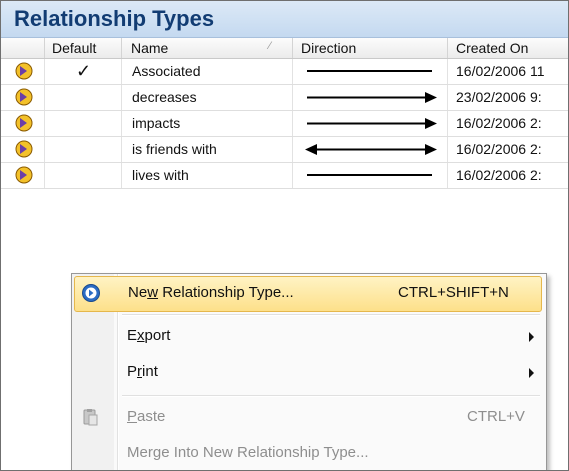  What do you see at coordinates (284, 176) in the screenshot?
I see `table-row: lives with 16/02/2006 2:` at bounding box center [284, 176].